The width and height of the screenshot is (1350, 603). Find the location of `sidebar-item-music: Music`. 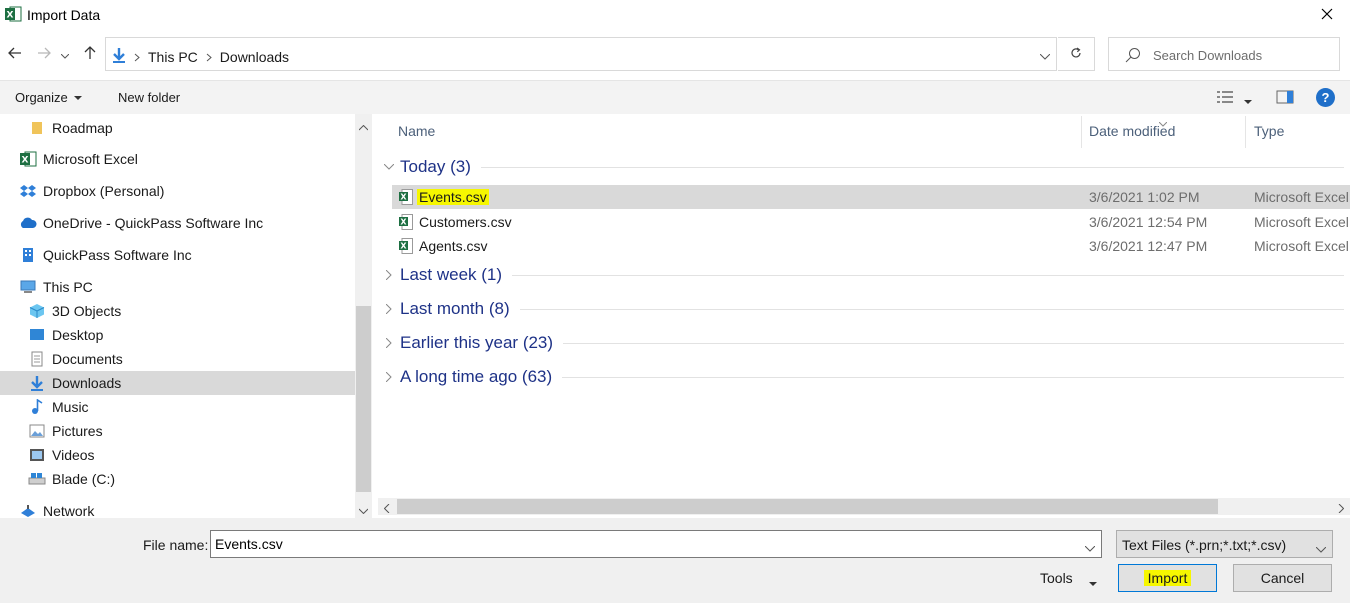

sidebar-item-music: Music is located at coordinates (177, 407).